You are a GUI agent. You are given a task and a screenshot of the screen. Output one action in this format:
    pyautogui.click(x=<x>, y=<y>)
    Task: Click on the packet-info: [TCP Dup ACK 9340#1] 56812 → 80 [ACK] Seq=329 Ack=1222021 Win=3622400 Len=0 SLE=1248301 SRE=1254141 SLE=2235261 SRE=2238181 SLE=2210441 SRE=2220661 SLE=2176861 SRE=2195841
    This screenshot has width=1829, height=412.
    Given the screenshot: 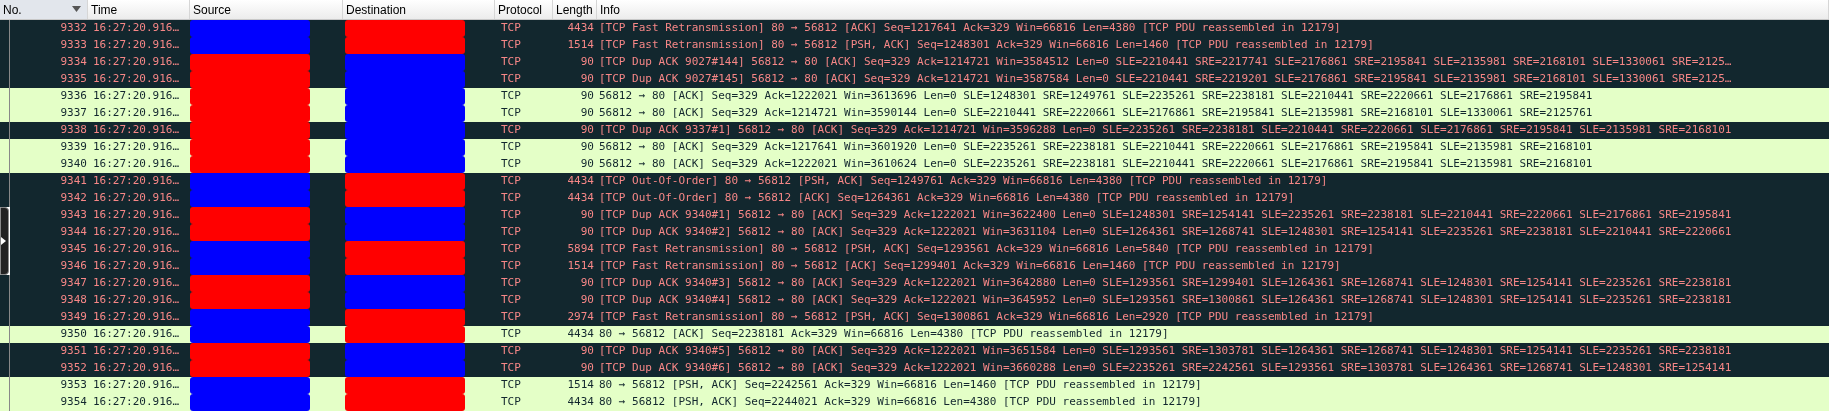 What is the action you would take?
    pyautogui.click(x=1165, y=215)
    